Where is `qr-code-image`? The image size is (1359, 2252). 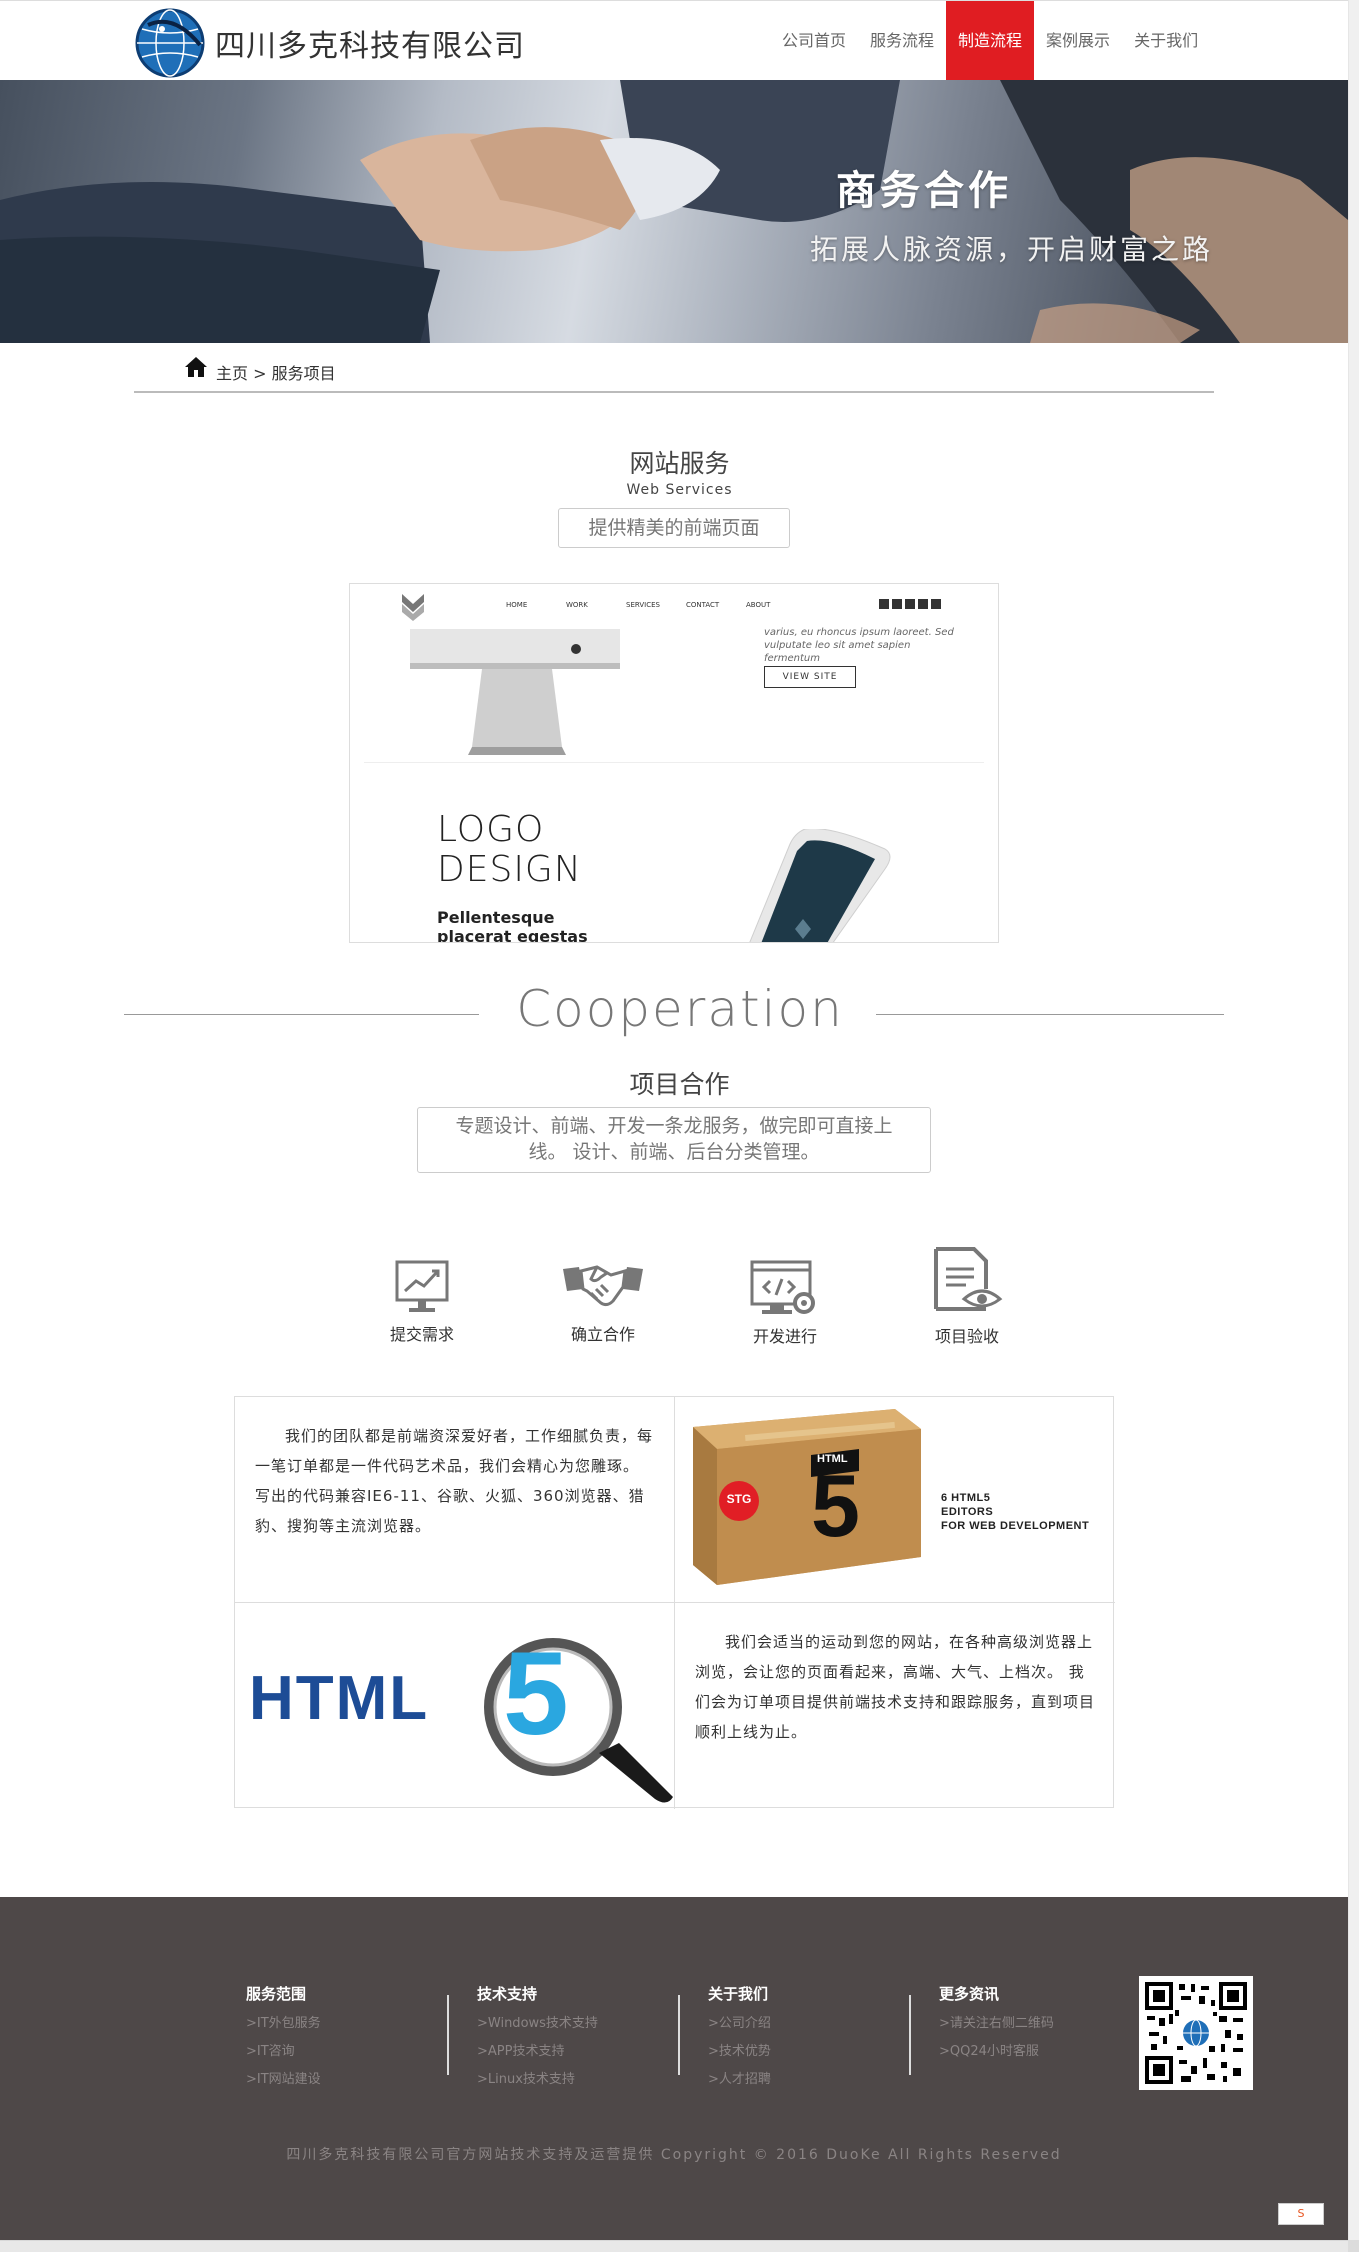 qr-code-image is located at coordinates (1196, 2033).